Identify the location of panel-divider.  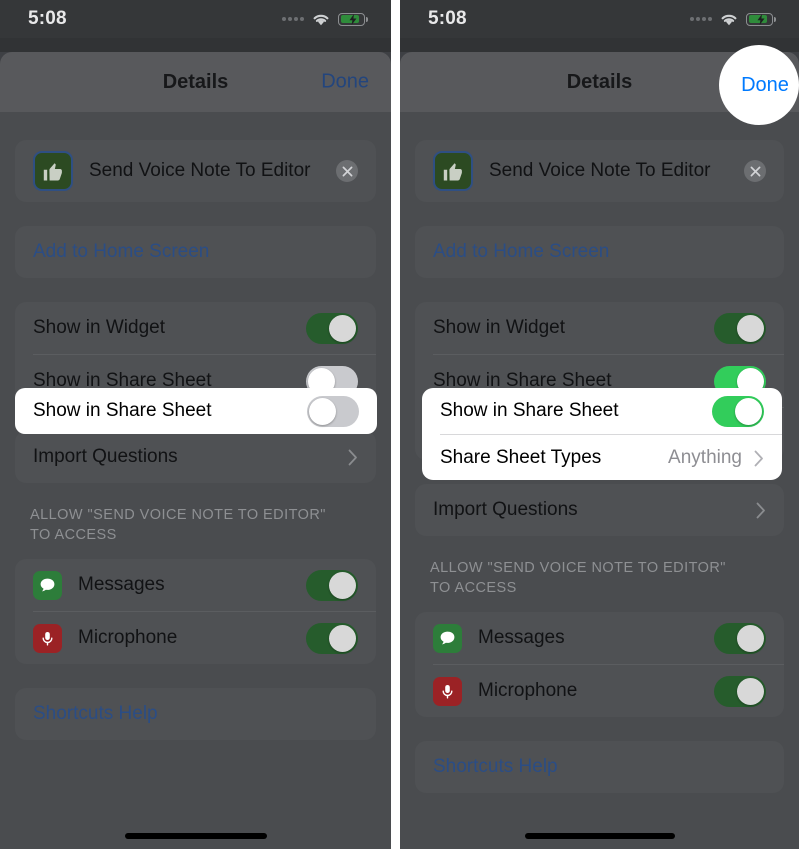
(395, 424).